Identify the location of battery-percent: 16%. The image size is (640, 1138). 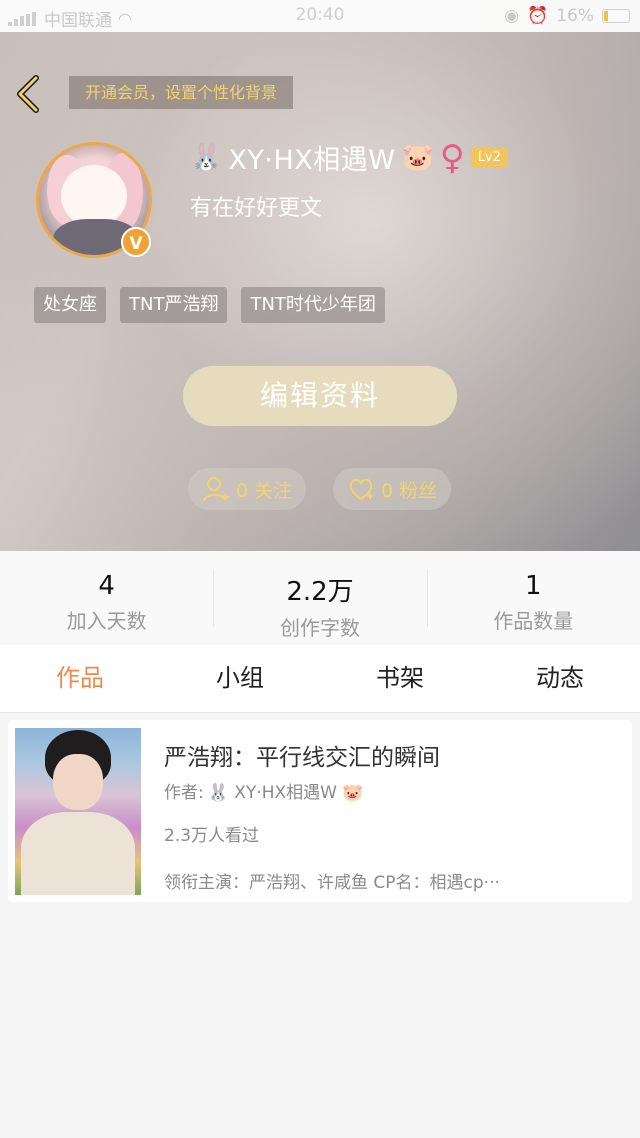
(575, 16).